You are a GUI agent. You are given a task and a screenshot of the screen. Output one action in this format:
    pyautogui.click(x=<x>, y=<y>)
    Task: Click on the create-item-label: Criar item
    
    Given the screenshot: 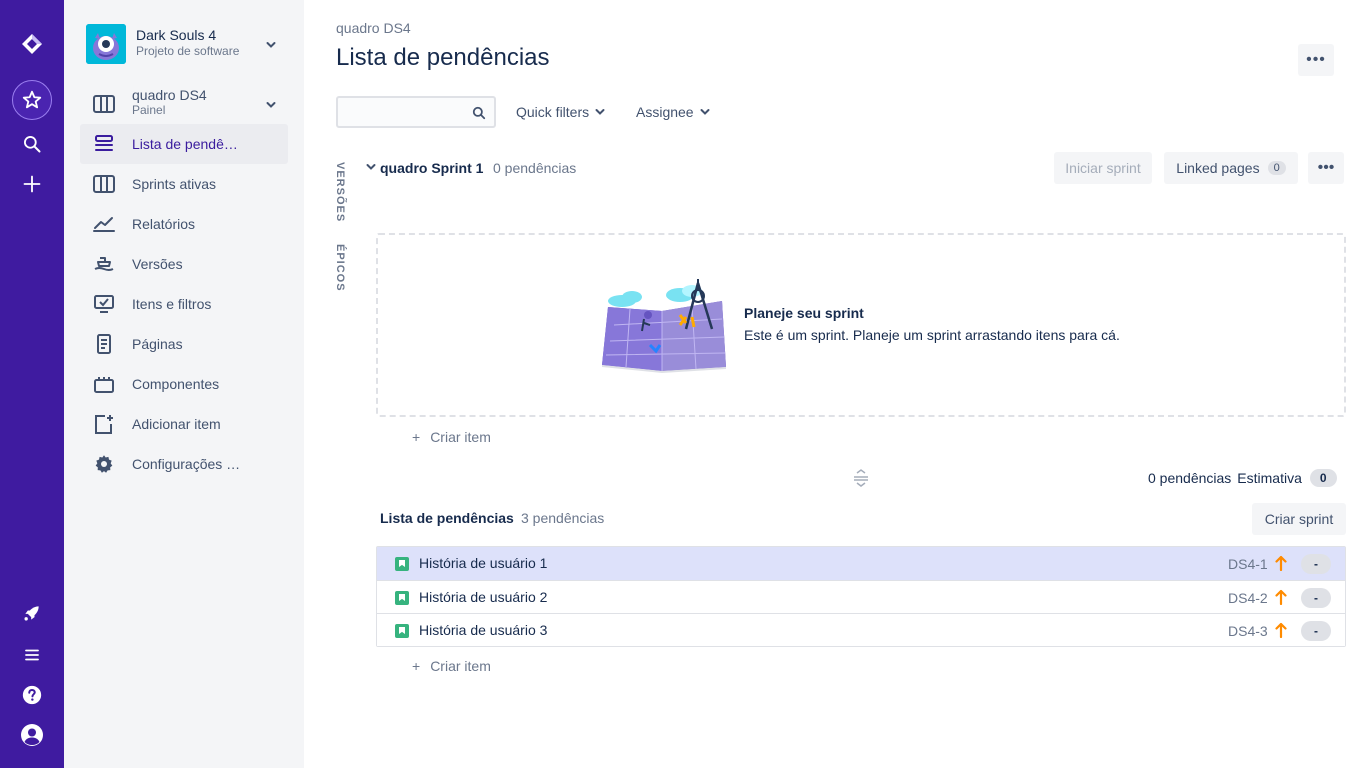 What is the action you would take?
    pyautogui.click(x=460, y=666)
    